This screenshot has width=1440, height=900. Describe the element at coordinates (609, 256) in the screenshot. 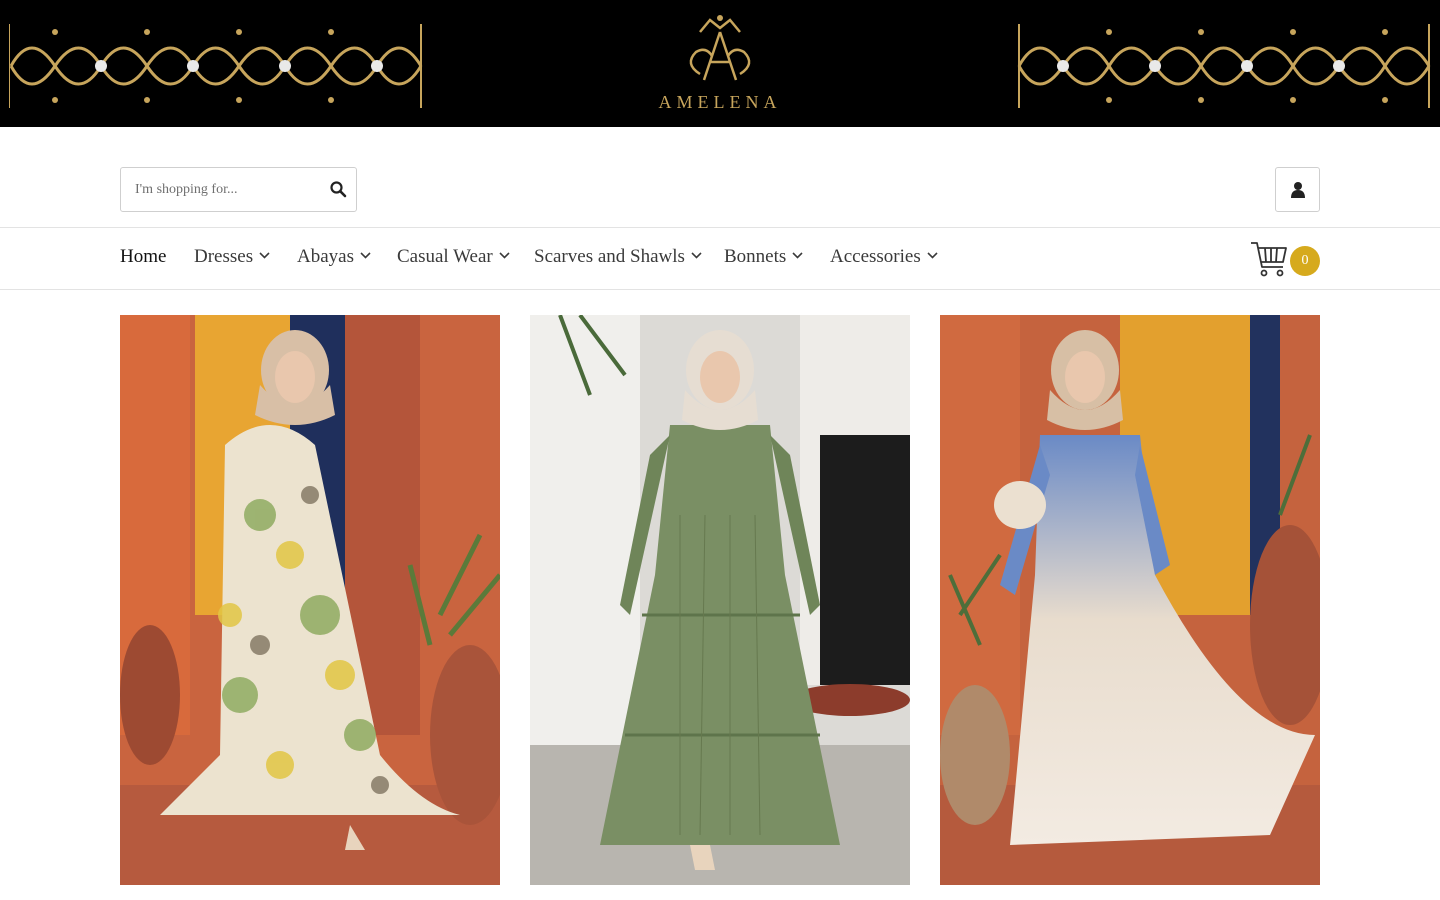

I see `nav-item-label: Scarves and Shawls` at that location.